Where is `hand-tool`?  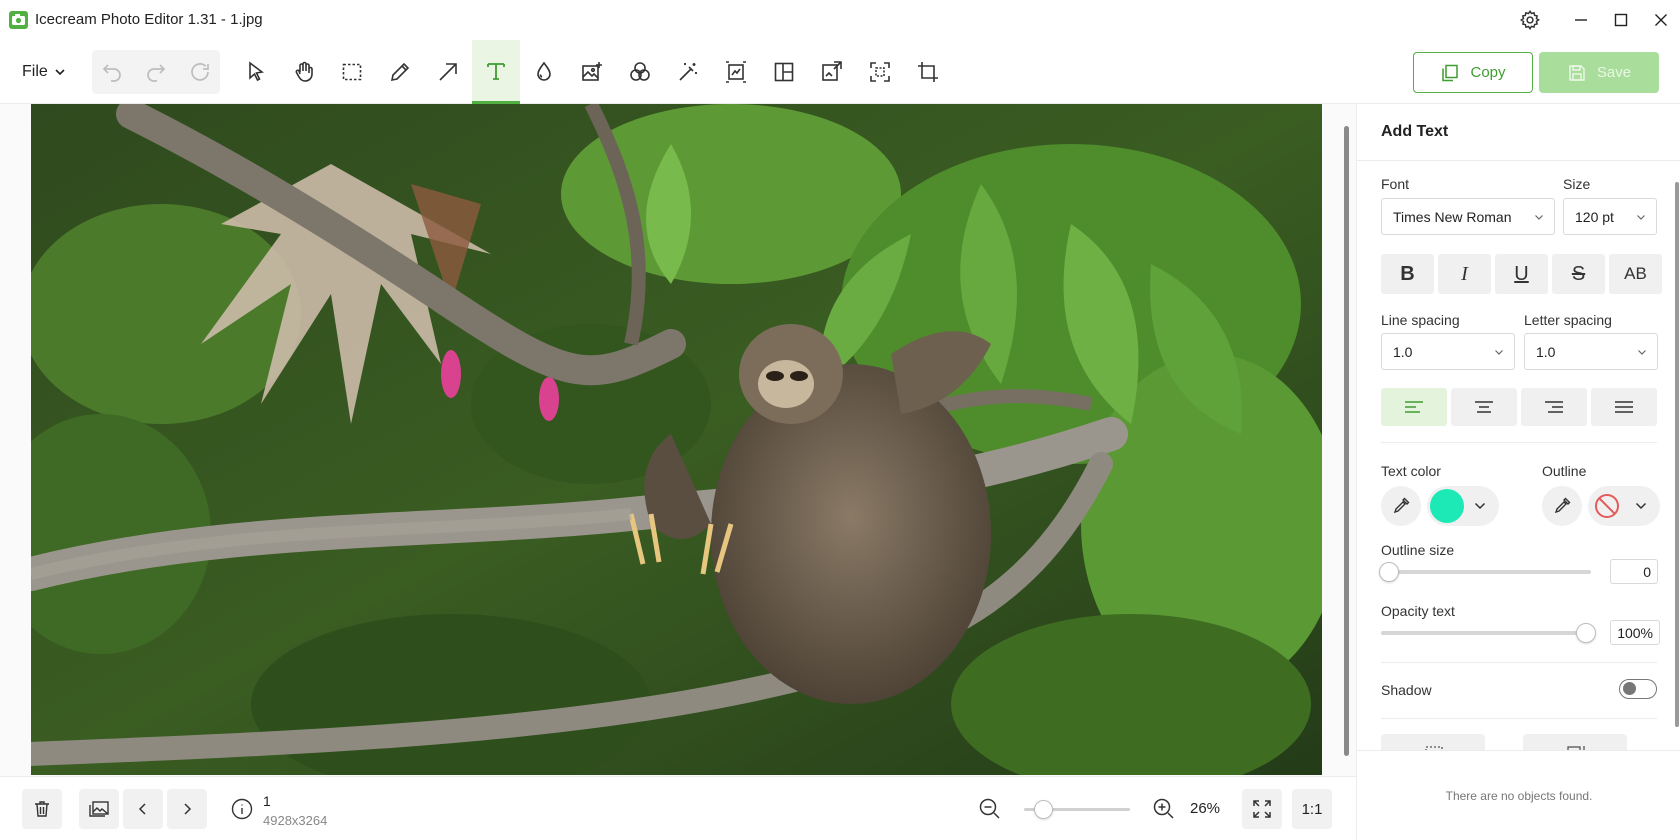 hand-tool is located at coordinates (304, 72).